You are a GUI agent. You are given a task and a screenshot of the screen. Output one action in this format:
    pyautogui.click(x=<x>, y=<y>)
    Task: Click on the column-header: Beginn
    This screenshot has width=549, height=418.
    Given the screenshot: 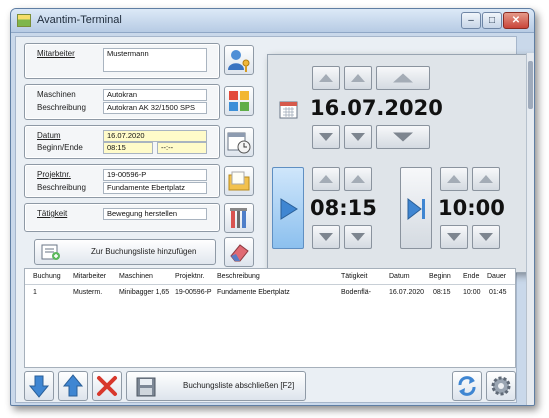 What is the action you would take?
    pyautogui.click(x=440, y=276)
    